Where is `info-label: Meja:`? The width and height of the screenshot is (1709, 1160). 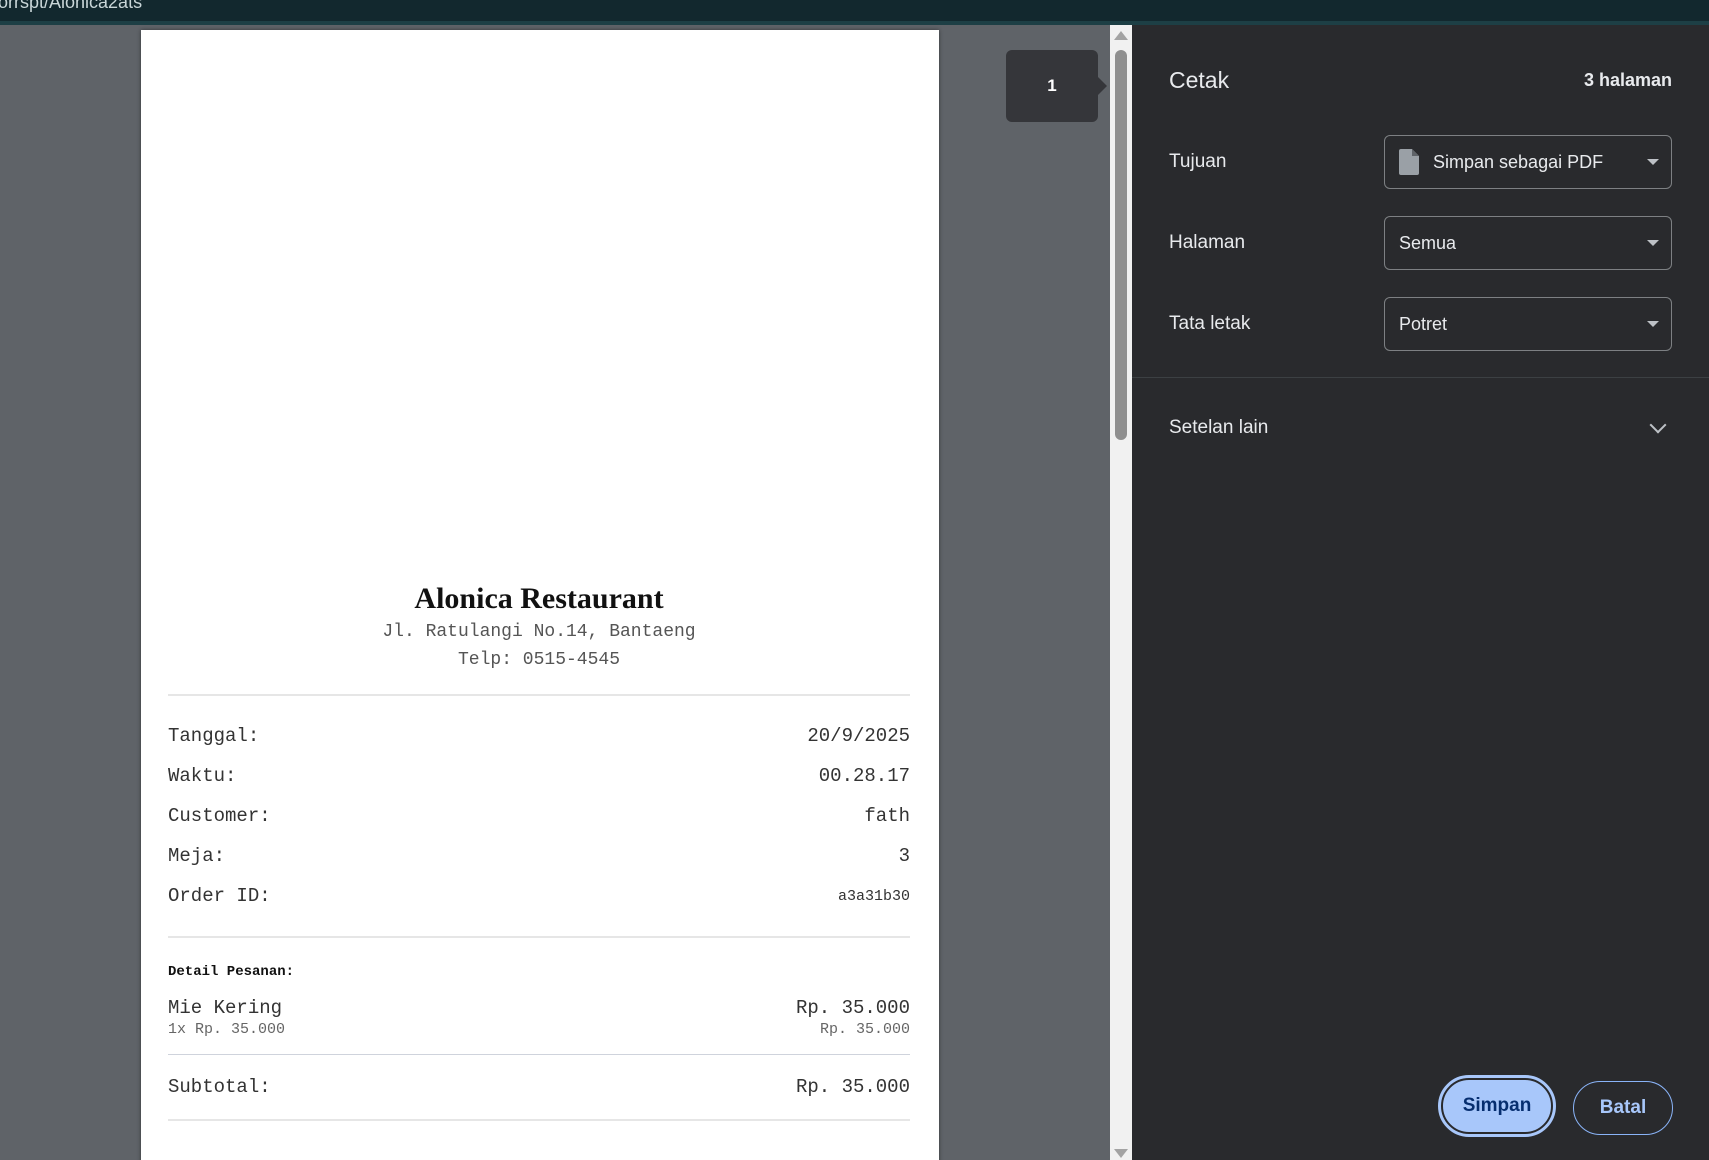
info-label: Meja: is located at coordinates (197, 856).